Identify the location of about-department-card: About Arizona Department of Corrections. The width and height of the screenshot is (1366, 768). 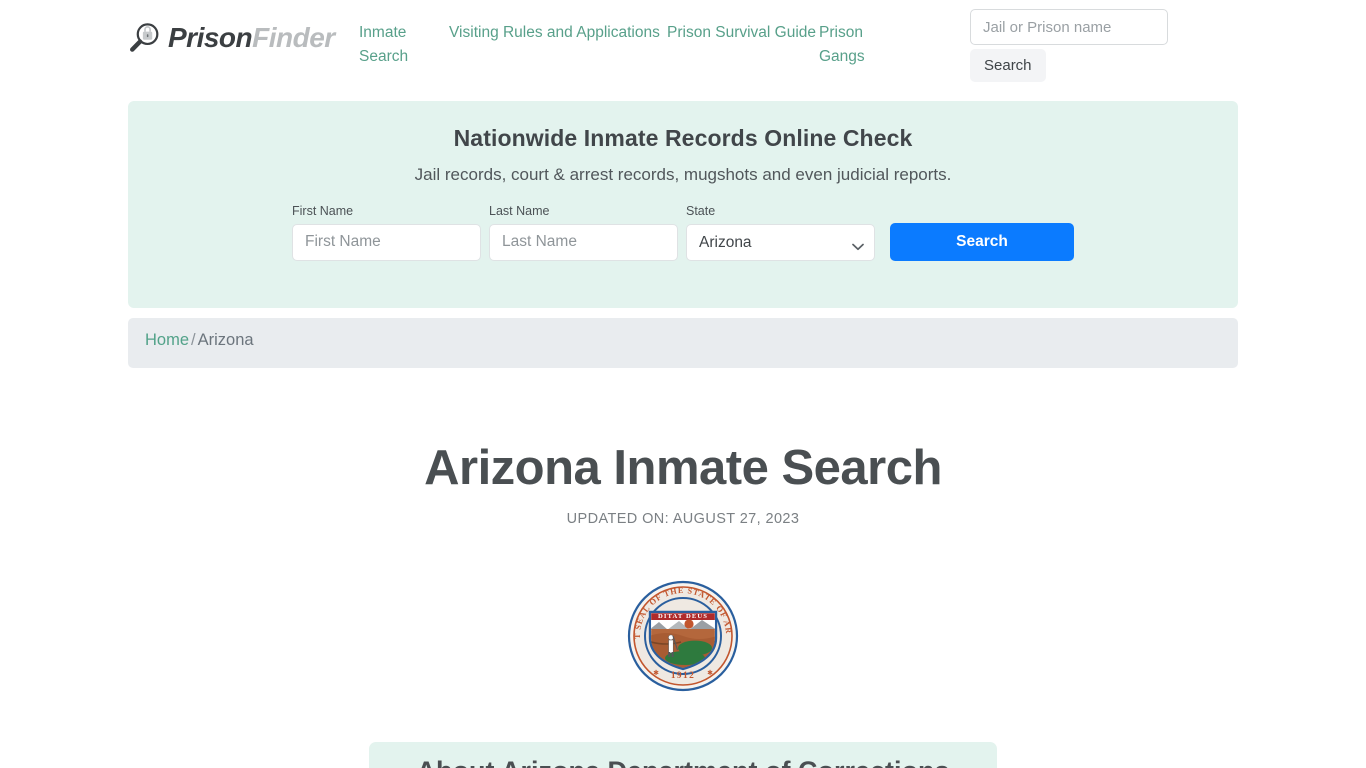
(683, 755).